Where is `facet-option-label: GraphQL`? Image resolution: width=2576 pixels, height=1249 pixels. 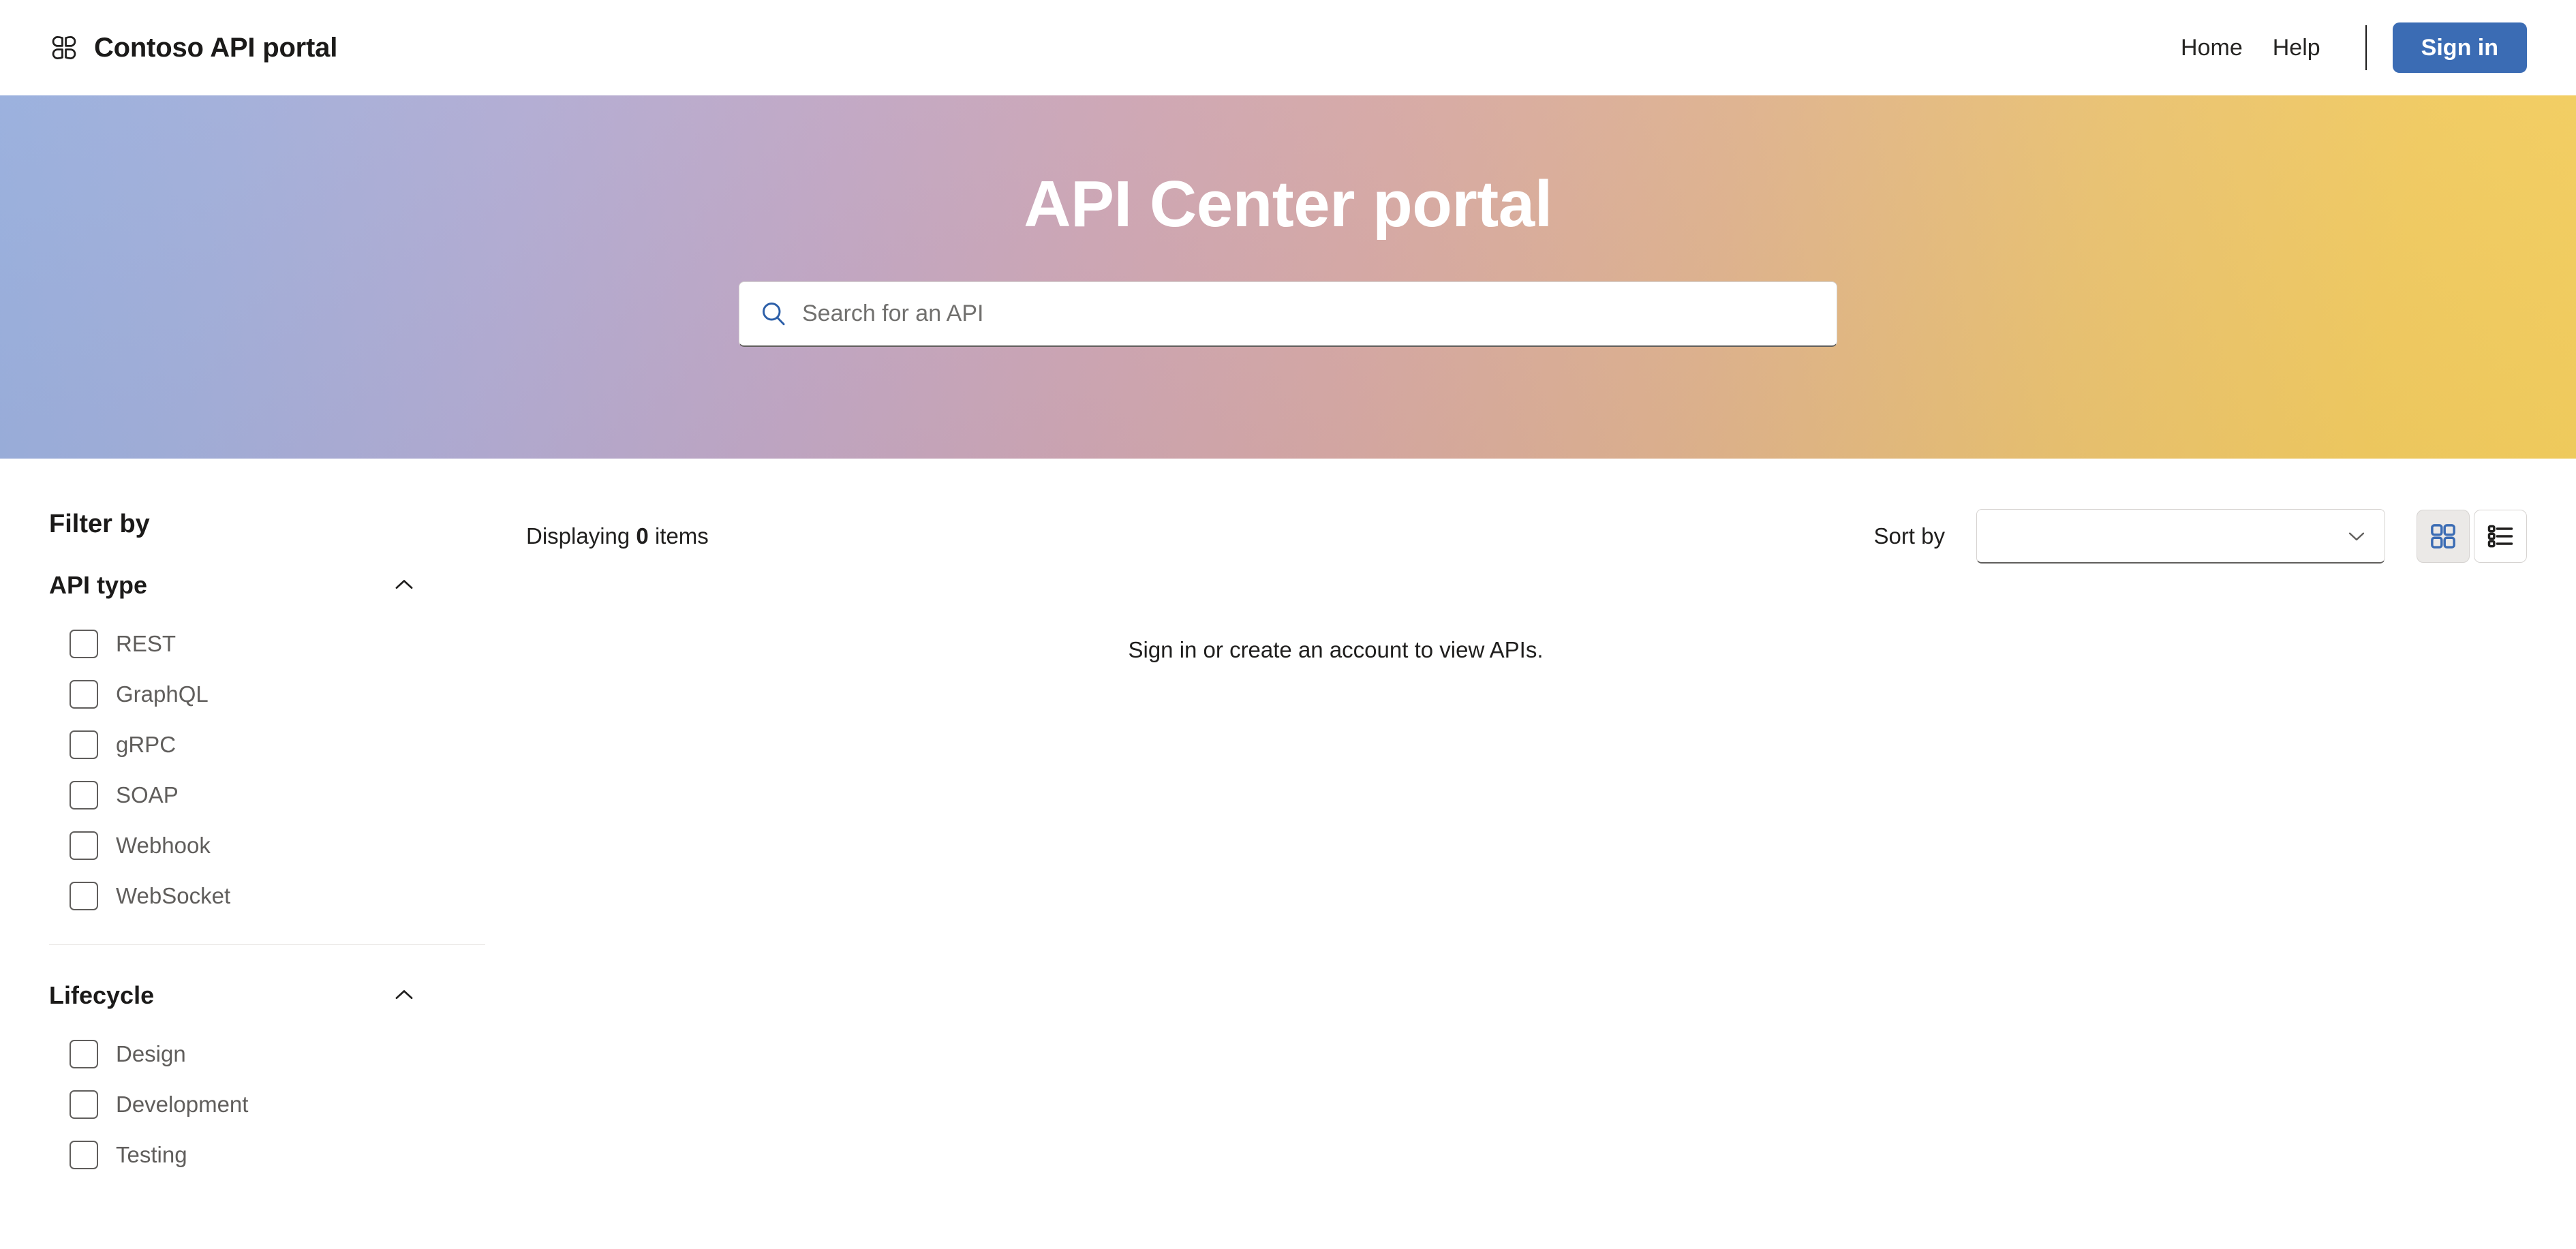
facet-option-label: GraphQL is located at coordinates (162, 694).